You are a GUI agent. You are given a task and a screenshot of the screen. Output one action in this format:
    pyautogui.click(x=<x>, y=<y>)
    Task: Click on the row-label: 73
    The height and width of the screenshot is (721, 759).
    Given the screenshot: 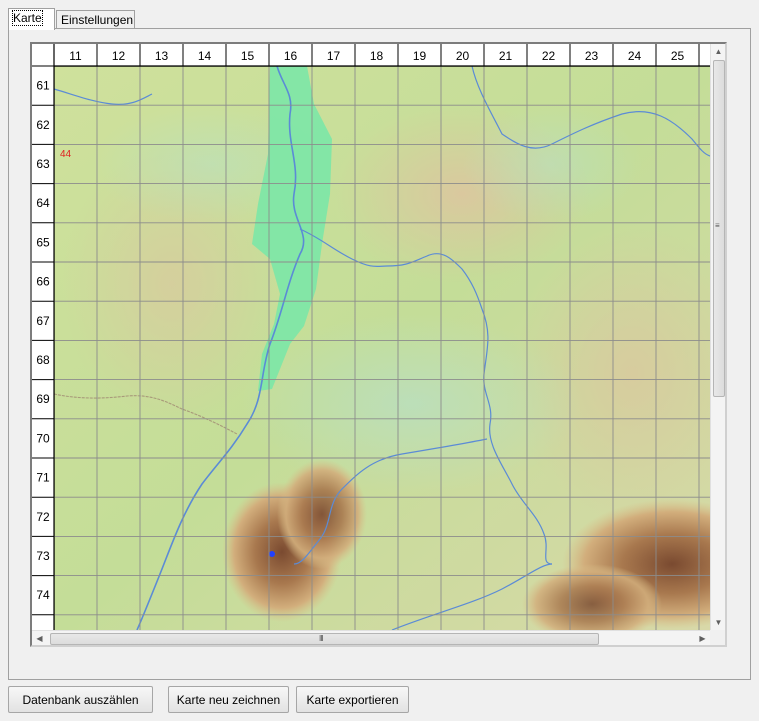 What is the action you would take?
    pyautogui.click(x=43, y=556)
    